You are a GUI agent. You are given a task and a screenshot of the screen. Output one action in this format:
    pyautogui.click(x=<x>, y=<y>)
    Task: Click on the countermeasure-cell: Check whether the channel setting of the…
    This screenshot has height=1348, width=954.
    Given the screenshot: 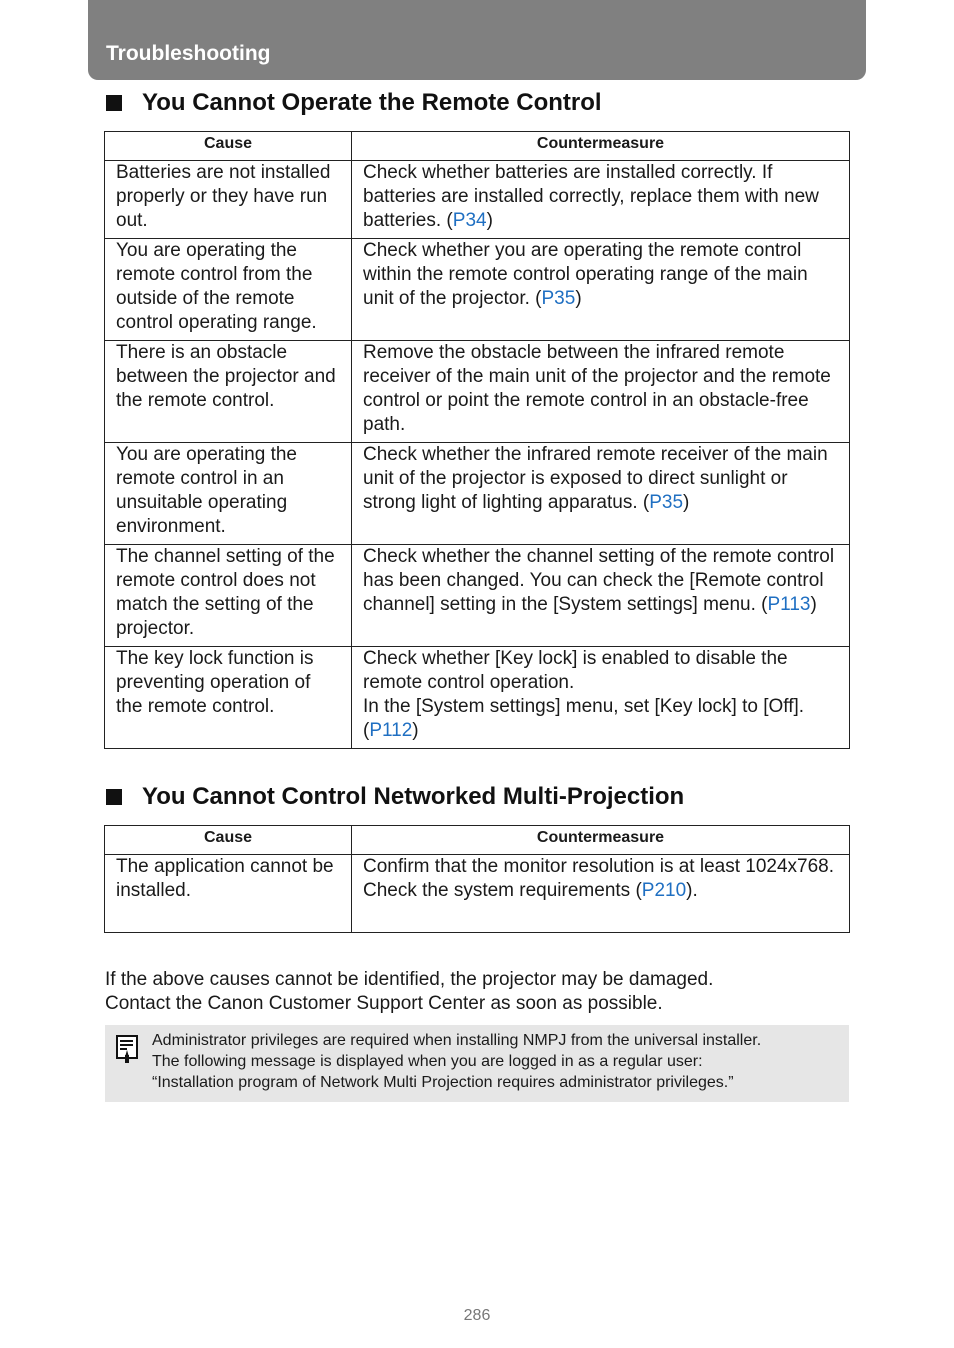 What is the action you would take?
    pyautogui.click(x=600, y=595)
    